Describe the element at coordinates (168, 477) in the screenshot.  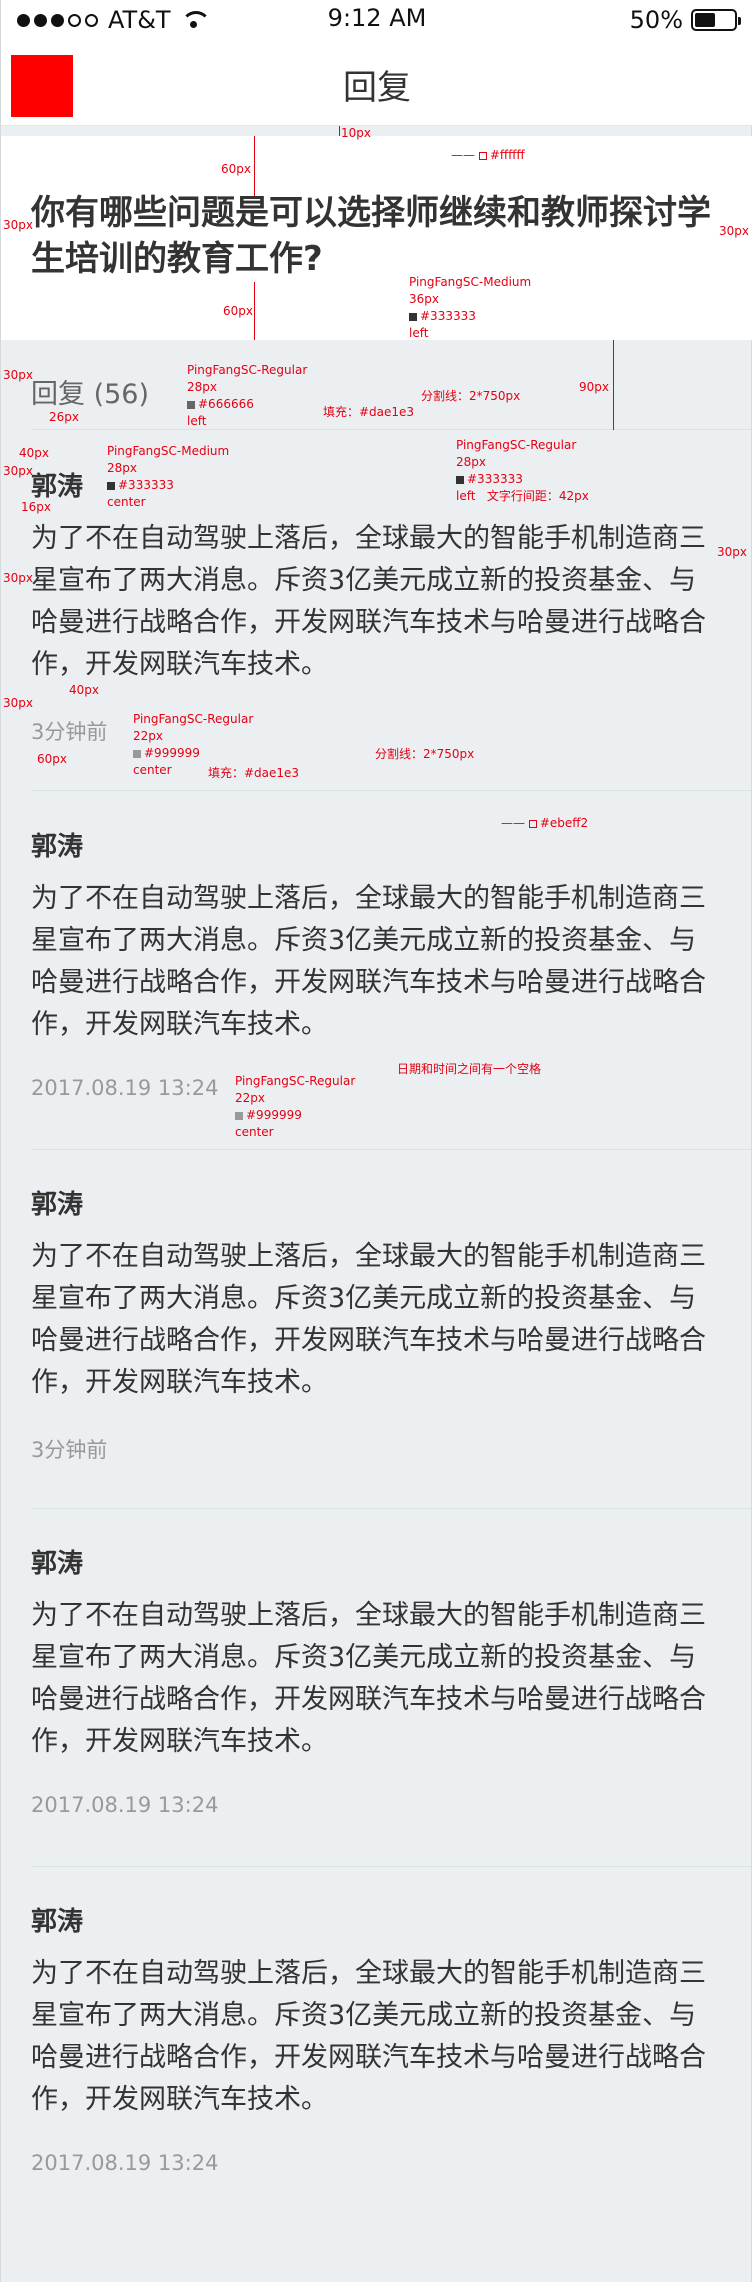
I see `annotation-name-style: PingFangSC-Medium 28px #333333 center` at that location.